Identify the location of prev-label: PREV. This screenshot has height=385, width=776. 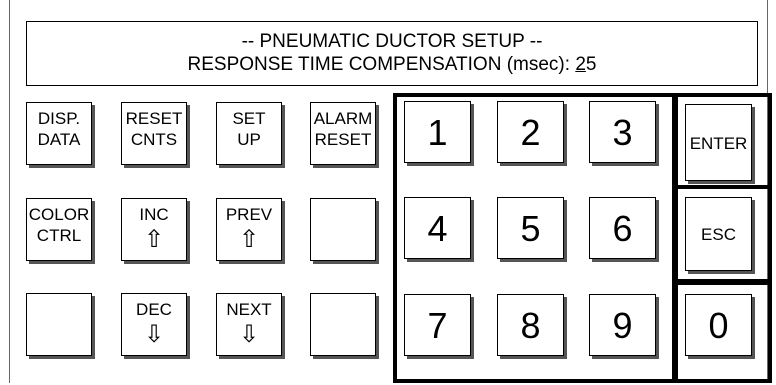
(249, 214).